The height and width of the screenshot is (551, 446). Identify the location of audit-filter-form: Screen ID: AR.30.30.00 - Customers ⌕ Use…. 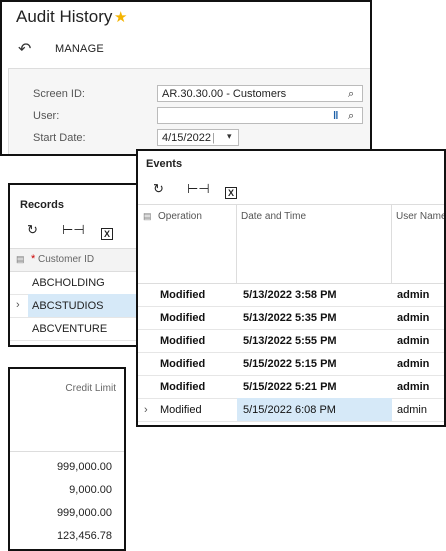
(189, 111).